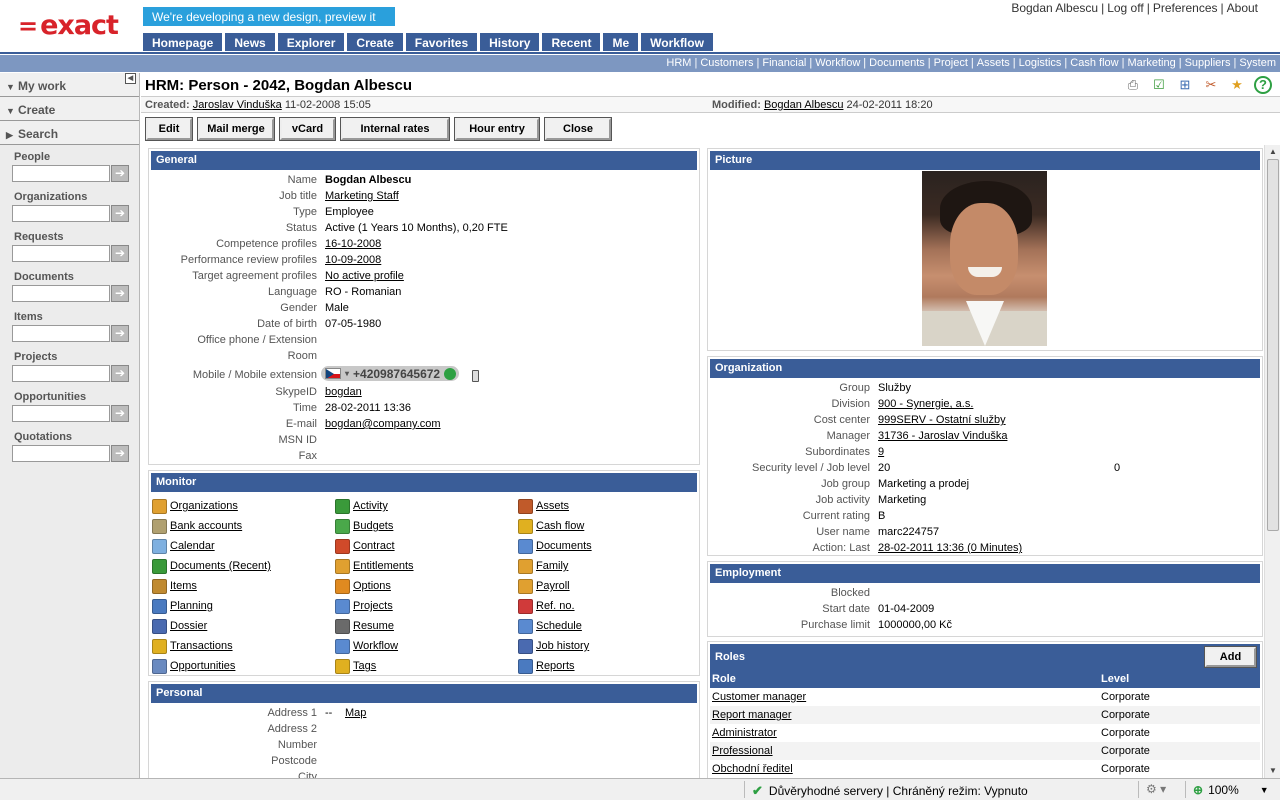 The image size is (1280, 800). I want to click on monitor-job-history: Job history, so click(609, 646).